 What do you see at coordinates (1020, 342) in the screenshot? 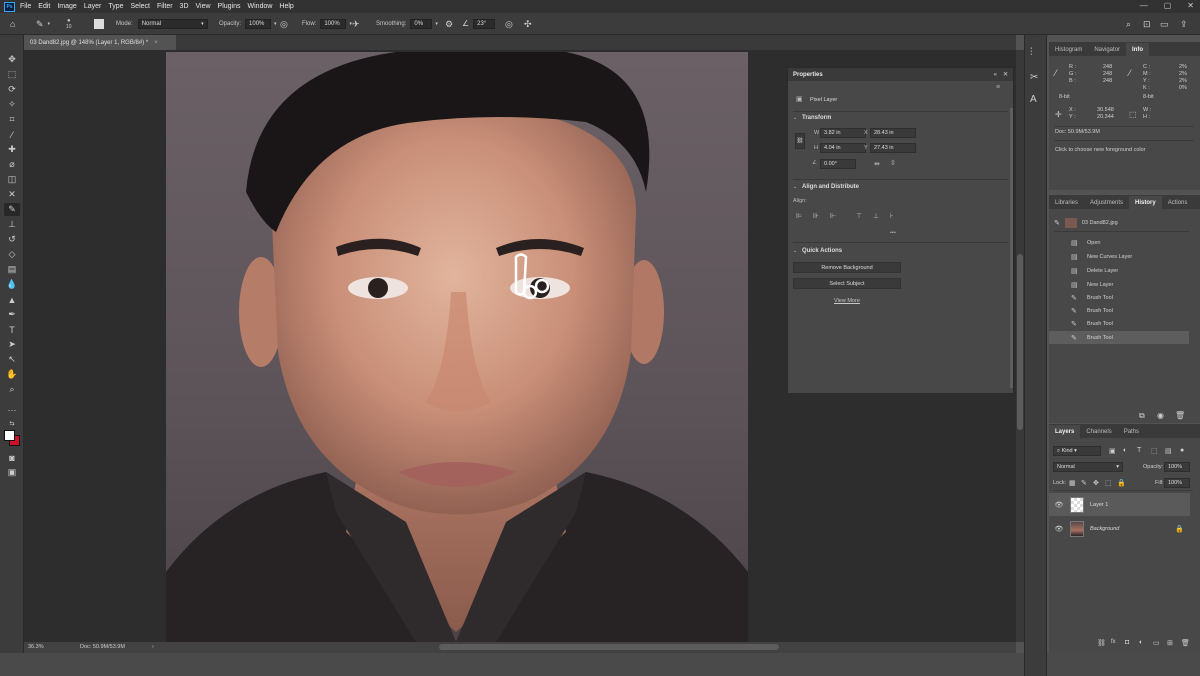
I see `vertical-scrollbar-thumb` at bounding box center [1020, 342].